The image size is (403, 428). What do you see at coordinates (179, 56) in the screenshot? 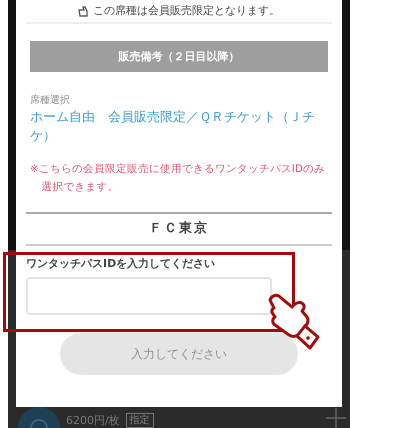
I see `section-header: 販売備考（２日目以降）` at bounding box center [179, 56].